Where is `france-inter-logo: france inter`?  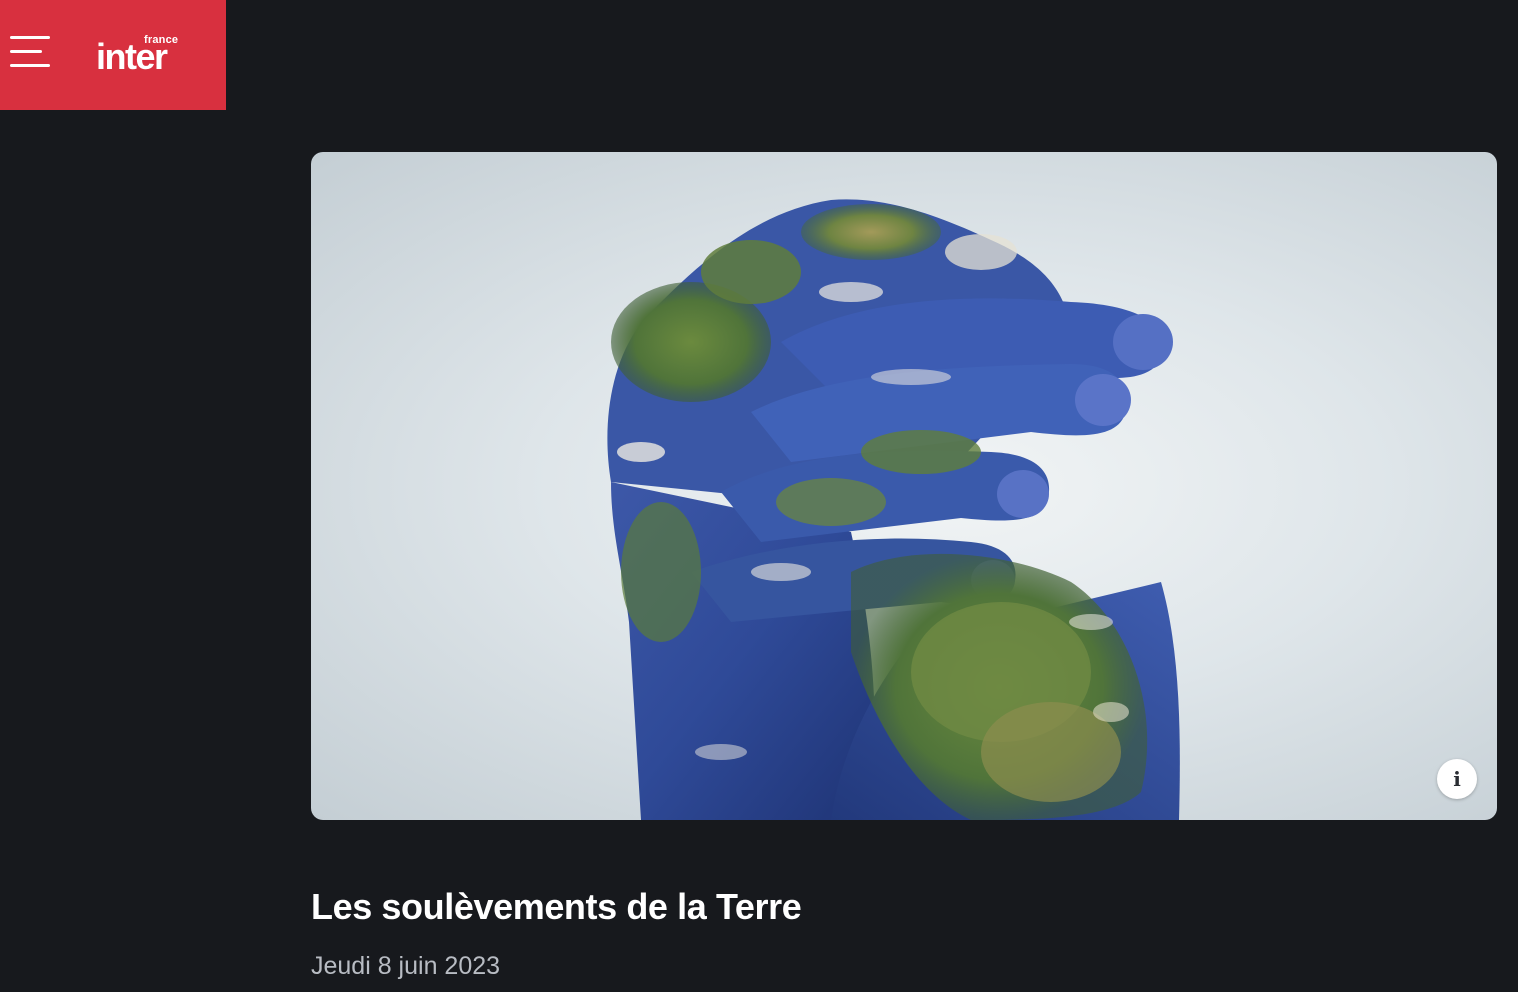
france-inter-logo: france inter is located at coordinates (144, 56).